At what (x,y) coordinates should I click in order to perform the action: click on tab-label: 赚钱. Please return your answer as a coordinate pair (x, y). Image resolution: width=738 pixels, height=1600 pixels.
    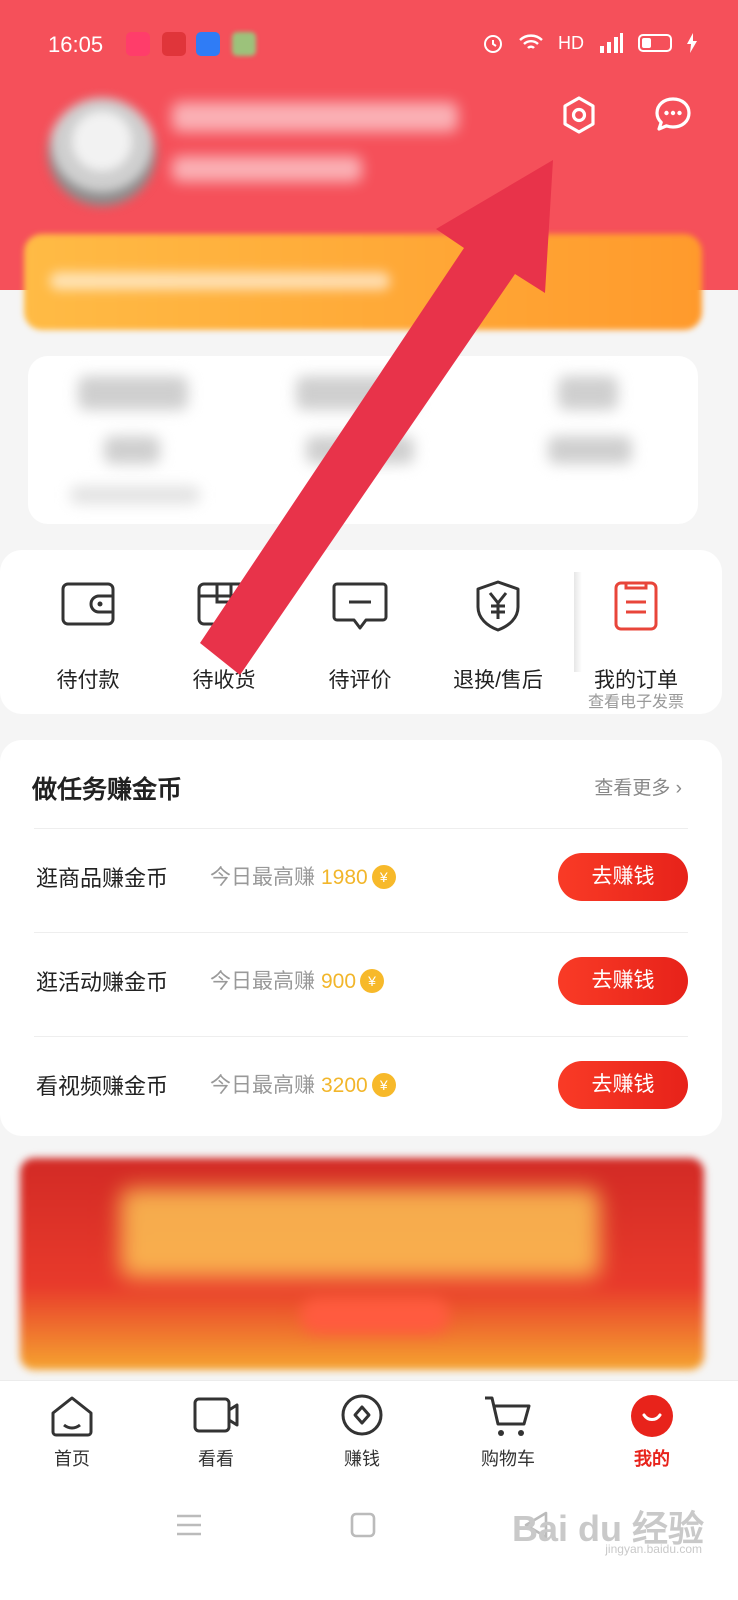
    Looking at the image, I should click on (362, 1459).